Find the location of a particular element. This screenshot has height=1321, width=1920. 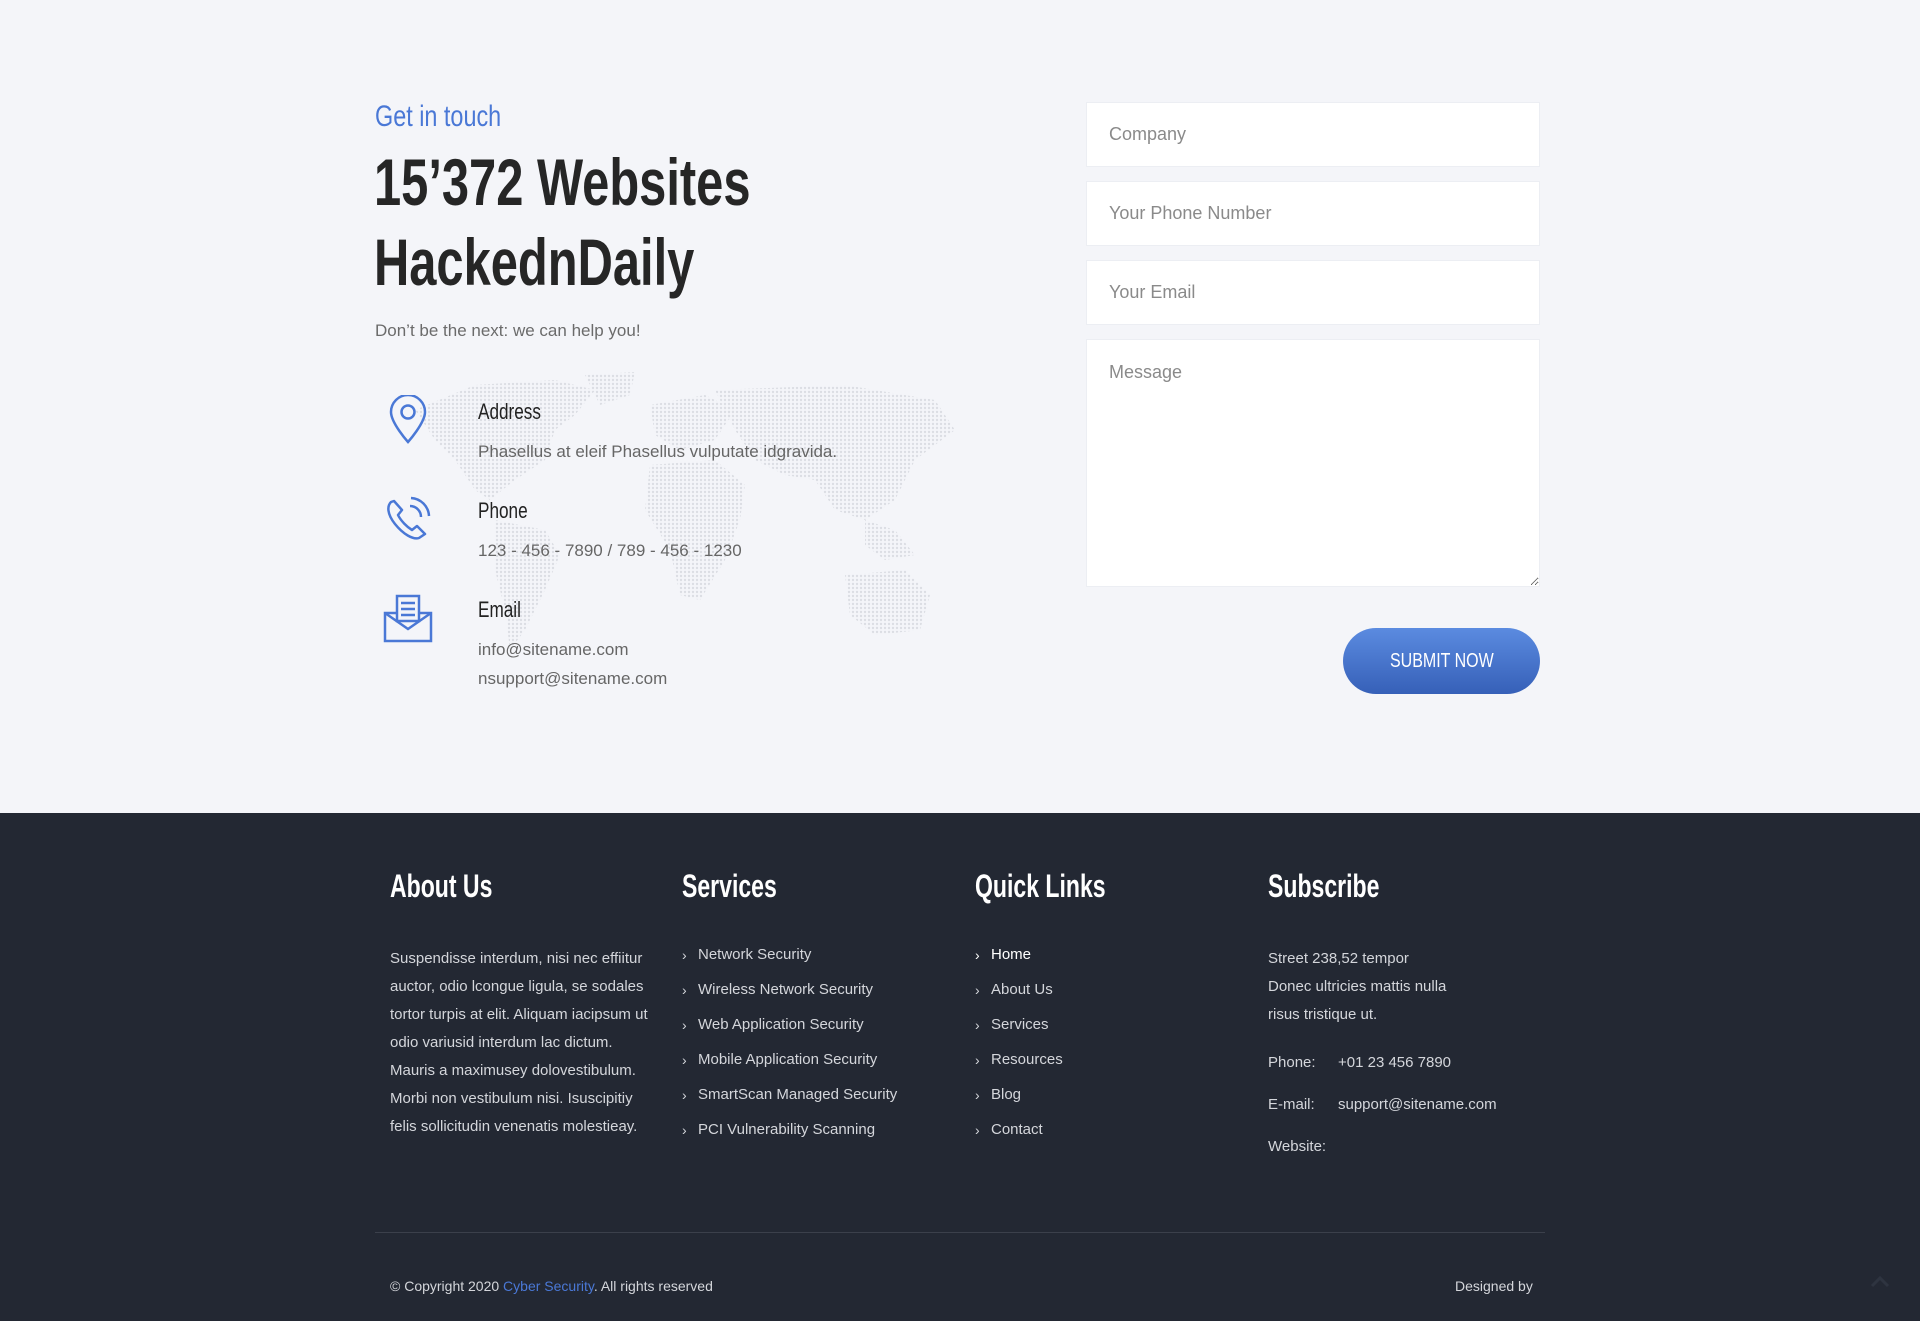

quick-link-contact: › Contact is located at coordinates (1019, 1137).